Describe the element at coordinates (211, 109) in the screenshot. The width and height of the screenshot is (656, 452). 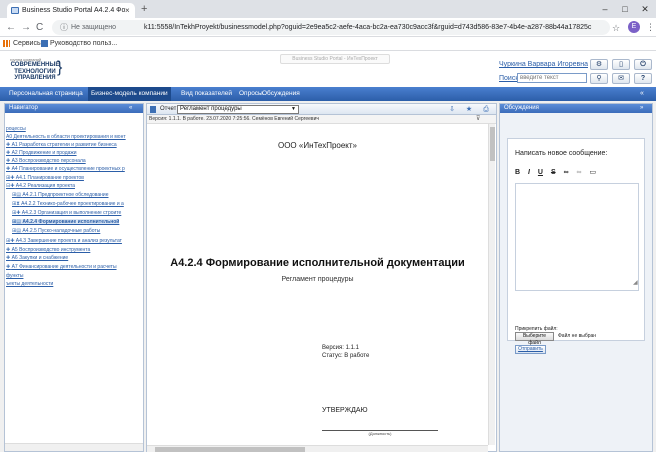
I see `report-select-value: Регламент процедуры` at that location.